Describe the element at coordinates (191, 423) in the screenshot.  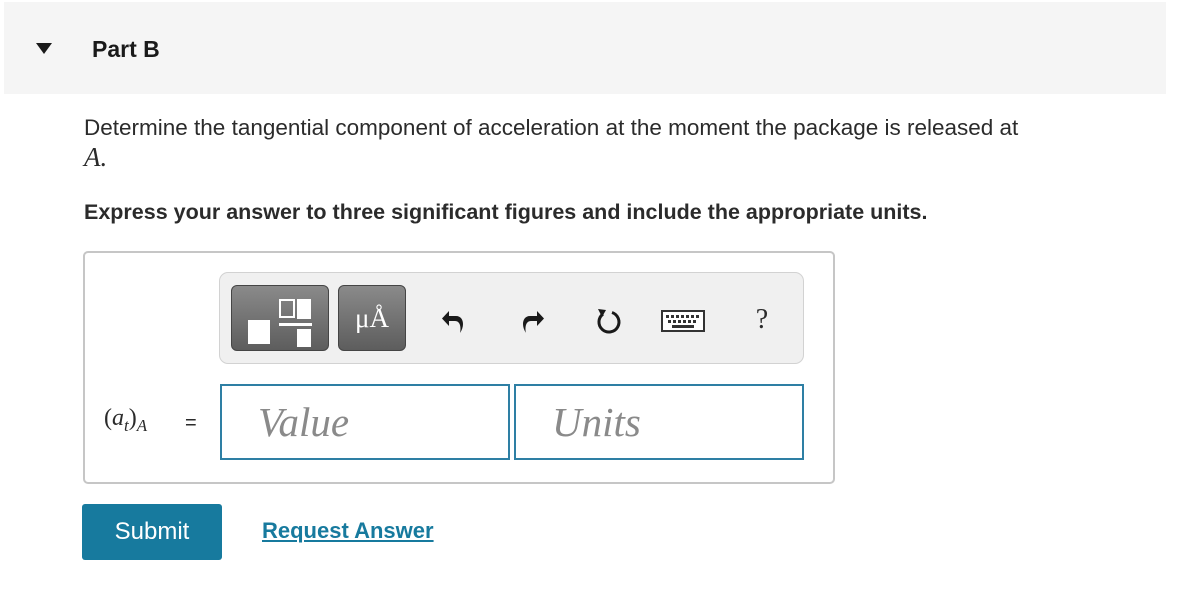
I see `equals-sign: =` at that location.